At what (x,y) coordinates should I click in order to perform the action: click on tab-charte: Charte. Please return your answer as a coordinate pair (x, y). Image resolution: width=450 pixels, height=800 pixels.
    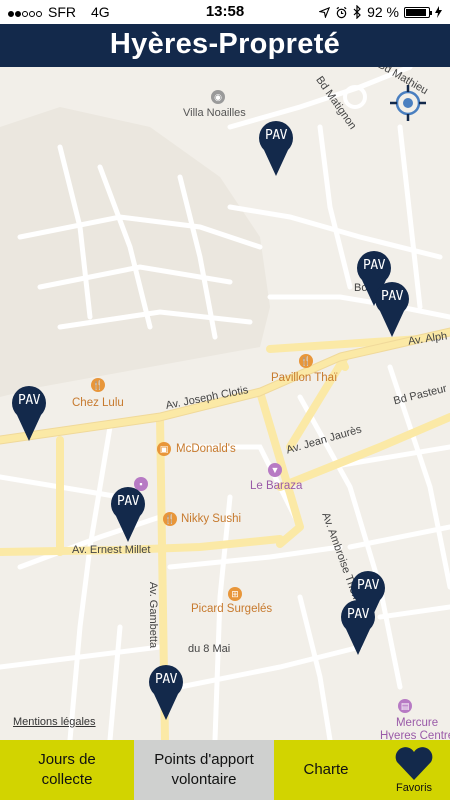
    Looking at the image, I should click on (326, 770).